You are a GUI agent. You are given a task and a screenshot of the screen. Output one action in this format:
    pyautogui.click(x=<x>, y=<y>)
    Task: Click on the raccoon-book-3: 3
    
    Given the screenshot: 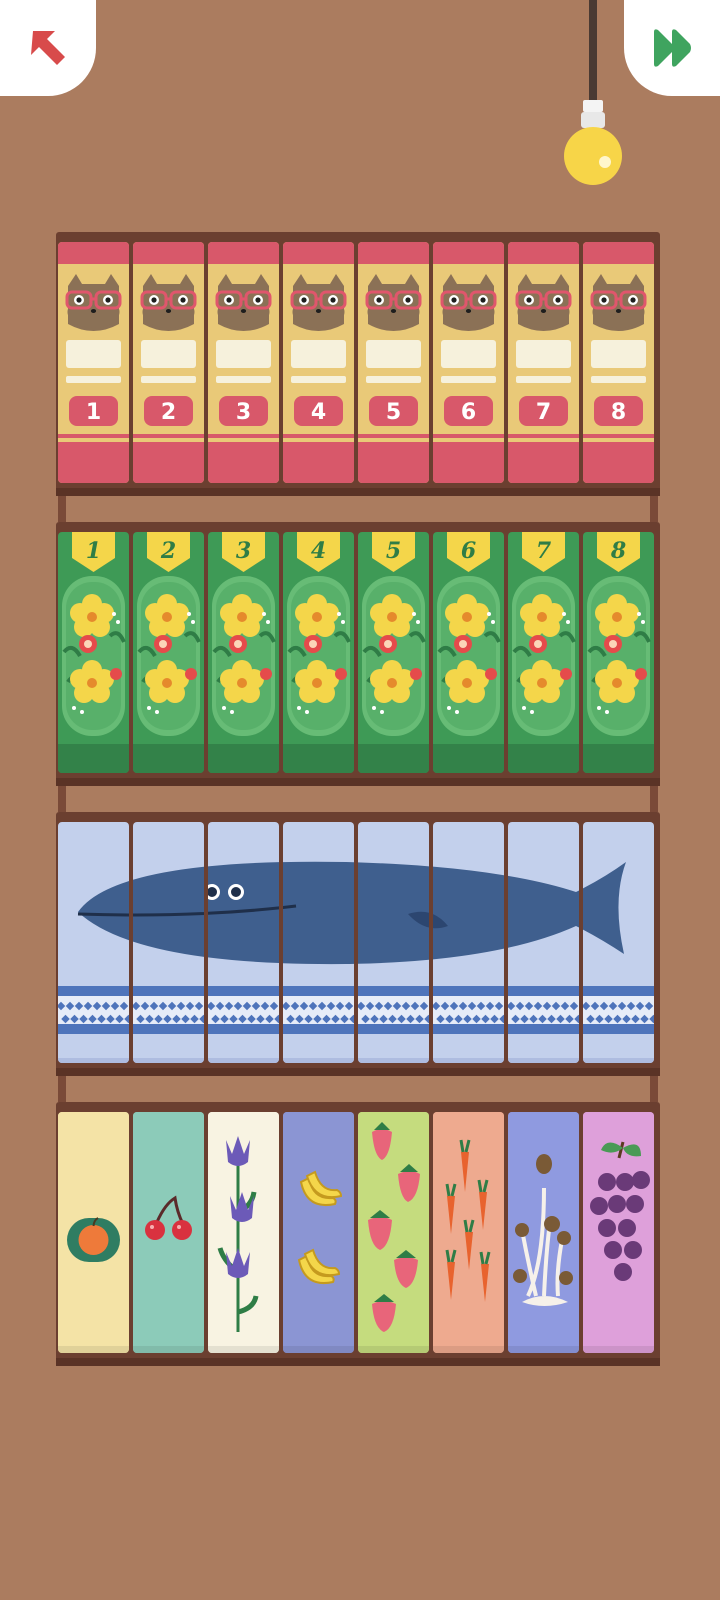 What is the action you would take?
    pyautogui.click(x=243, y=362)
    